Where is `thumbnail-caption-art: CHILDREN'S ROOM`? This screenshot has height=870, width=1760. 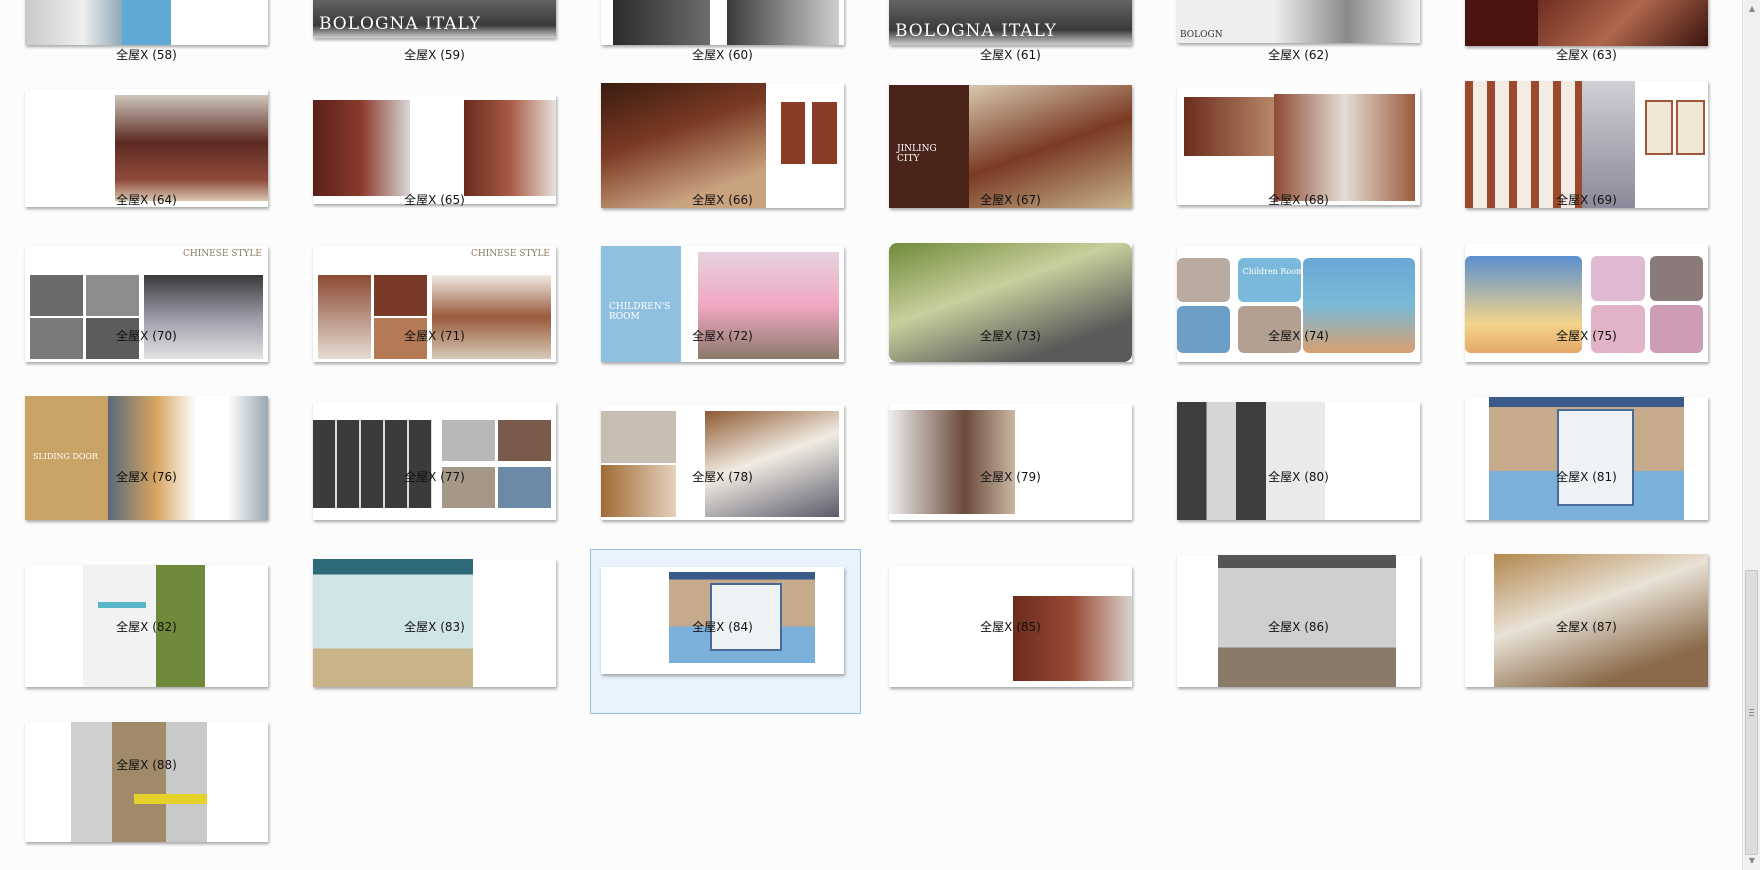
thumbnail-caption-art: CHILDREN'S ROOM is located at coordinates (640, 311).